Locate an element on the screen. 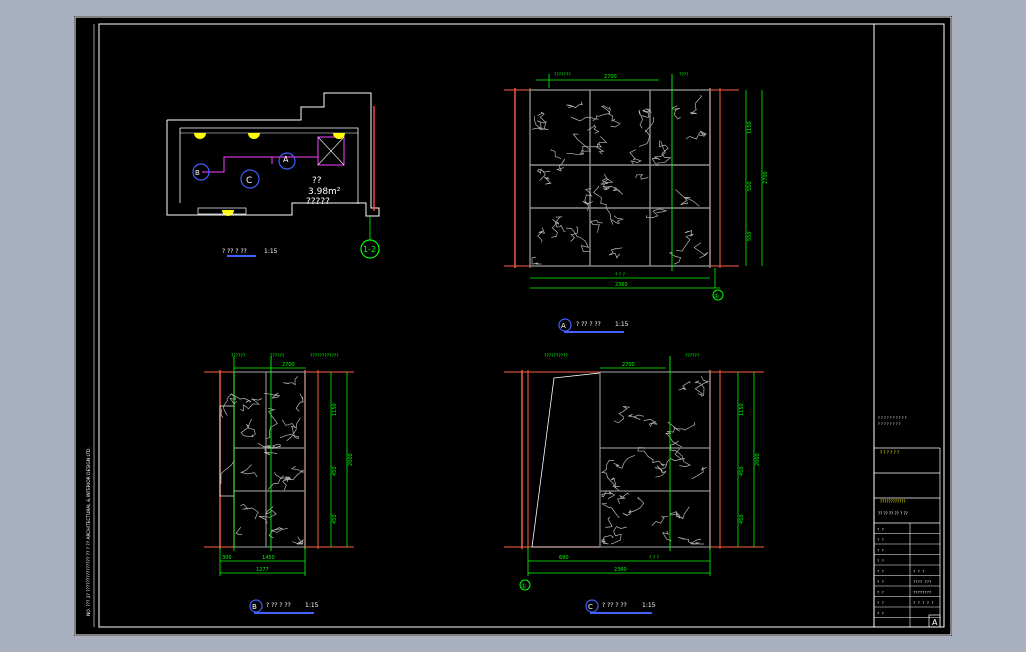 This screenshot has height=652, width=1026. elev-c-title: ? ?? ? ?? is located at coordinates (614, 605).